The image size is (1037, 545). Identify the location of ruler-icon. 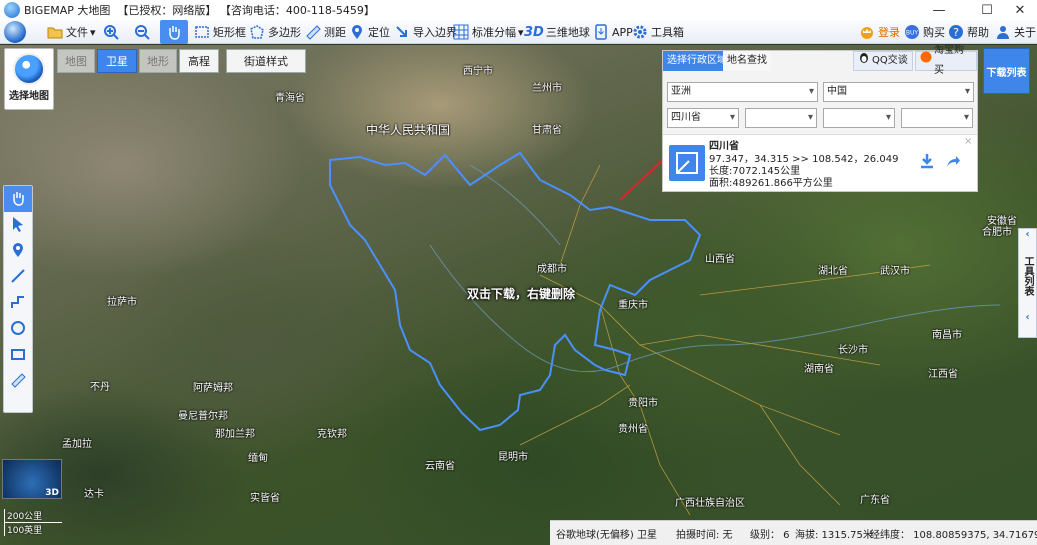
(18, 381).